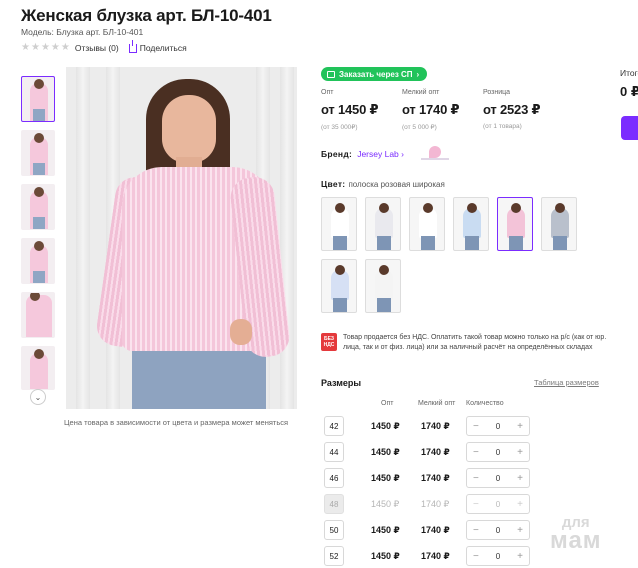 Image resolution: width=638 pixels, height=568 pixels. What do you see at coordinates (396, 184) in the screenshot?
I see `color-value: полоска розовая широкая` at bounding box center [396, 184].